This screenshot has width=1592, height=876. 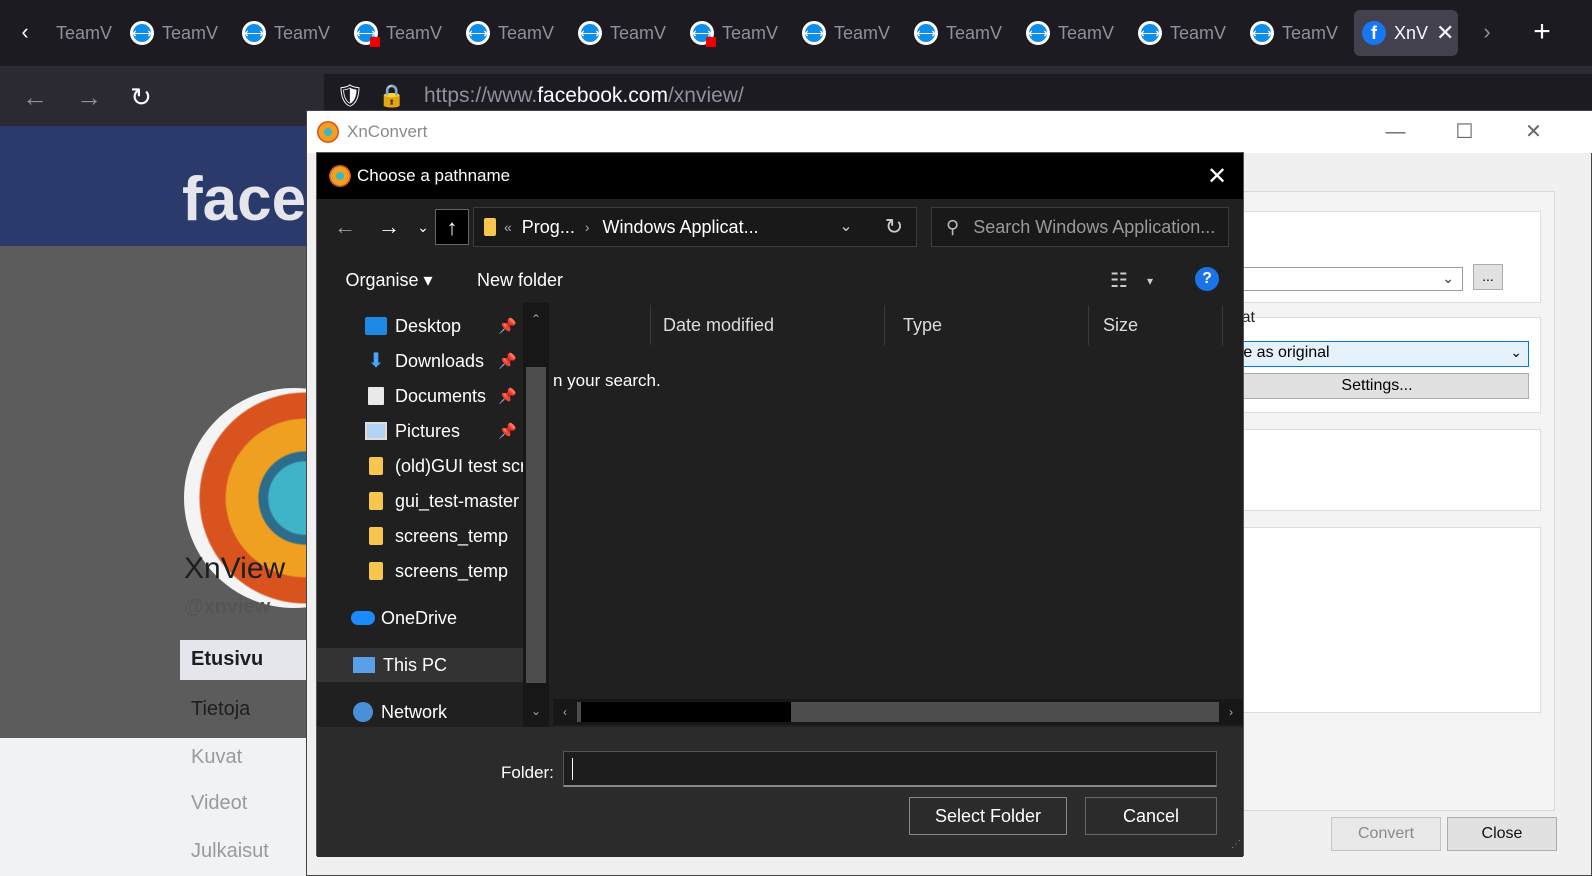 I want to click on navigation-scrollbar: ⌃ ⌄, so click(x=536, y=515).